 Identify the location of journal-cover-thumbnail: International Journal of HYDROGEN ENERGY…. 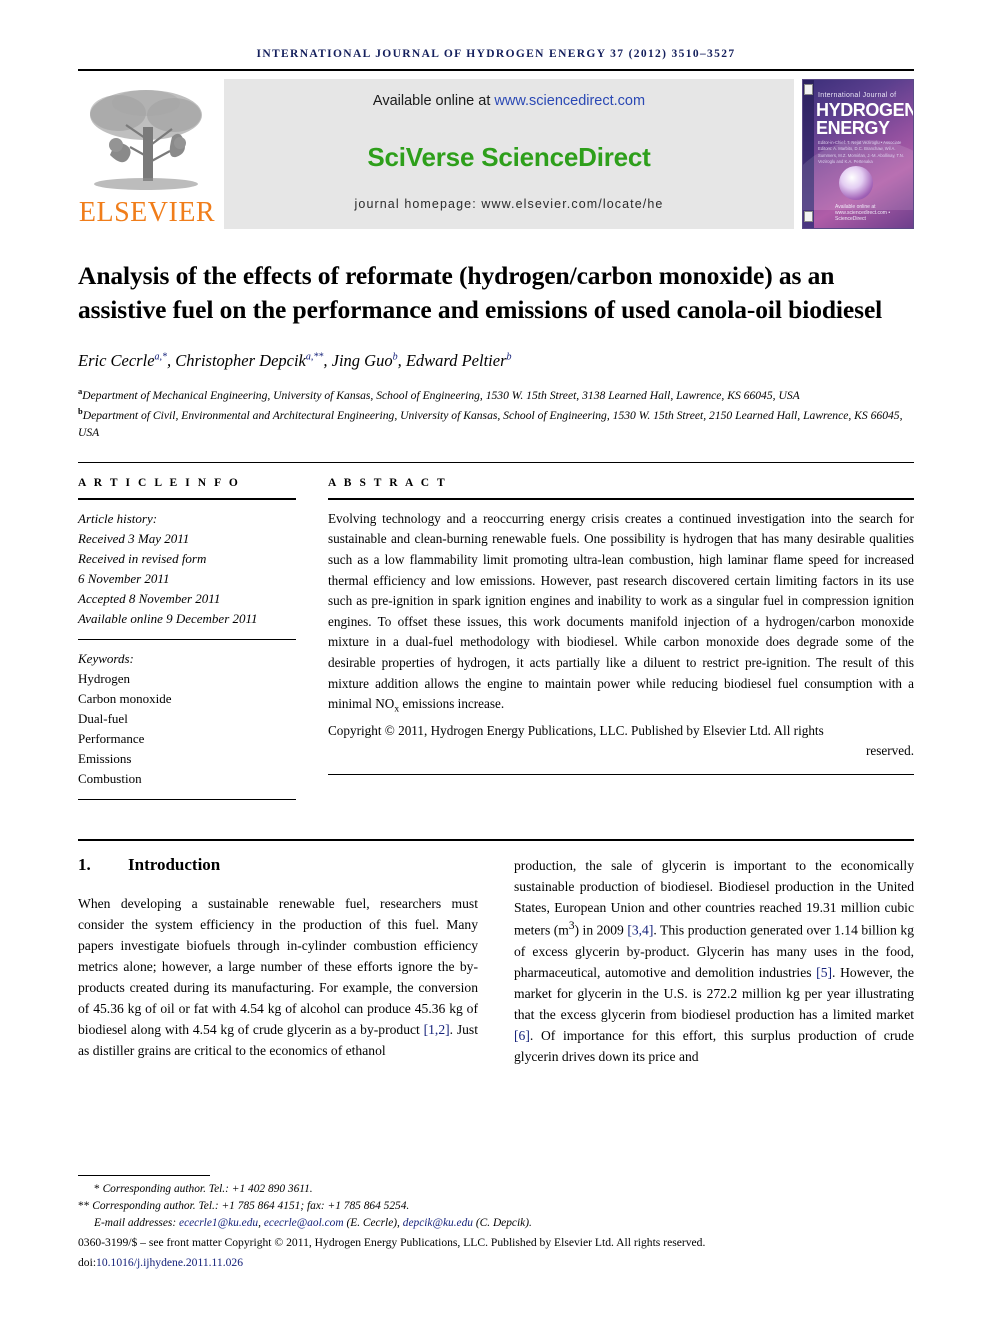
(858, 154).